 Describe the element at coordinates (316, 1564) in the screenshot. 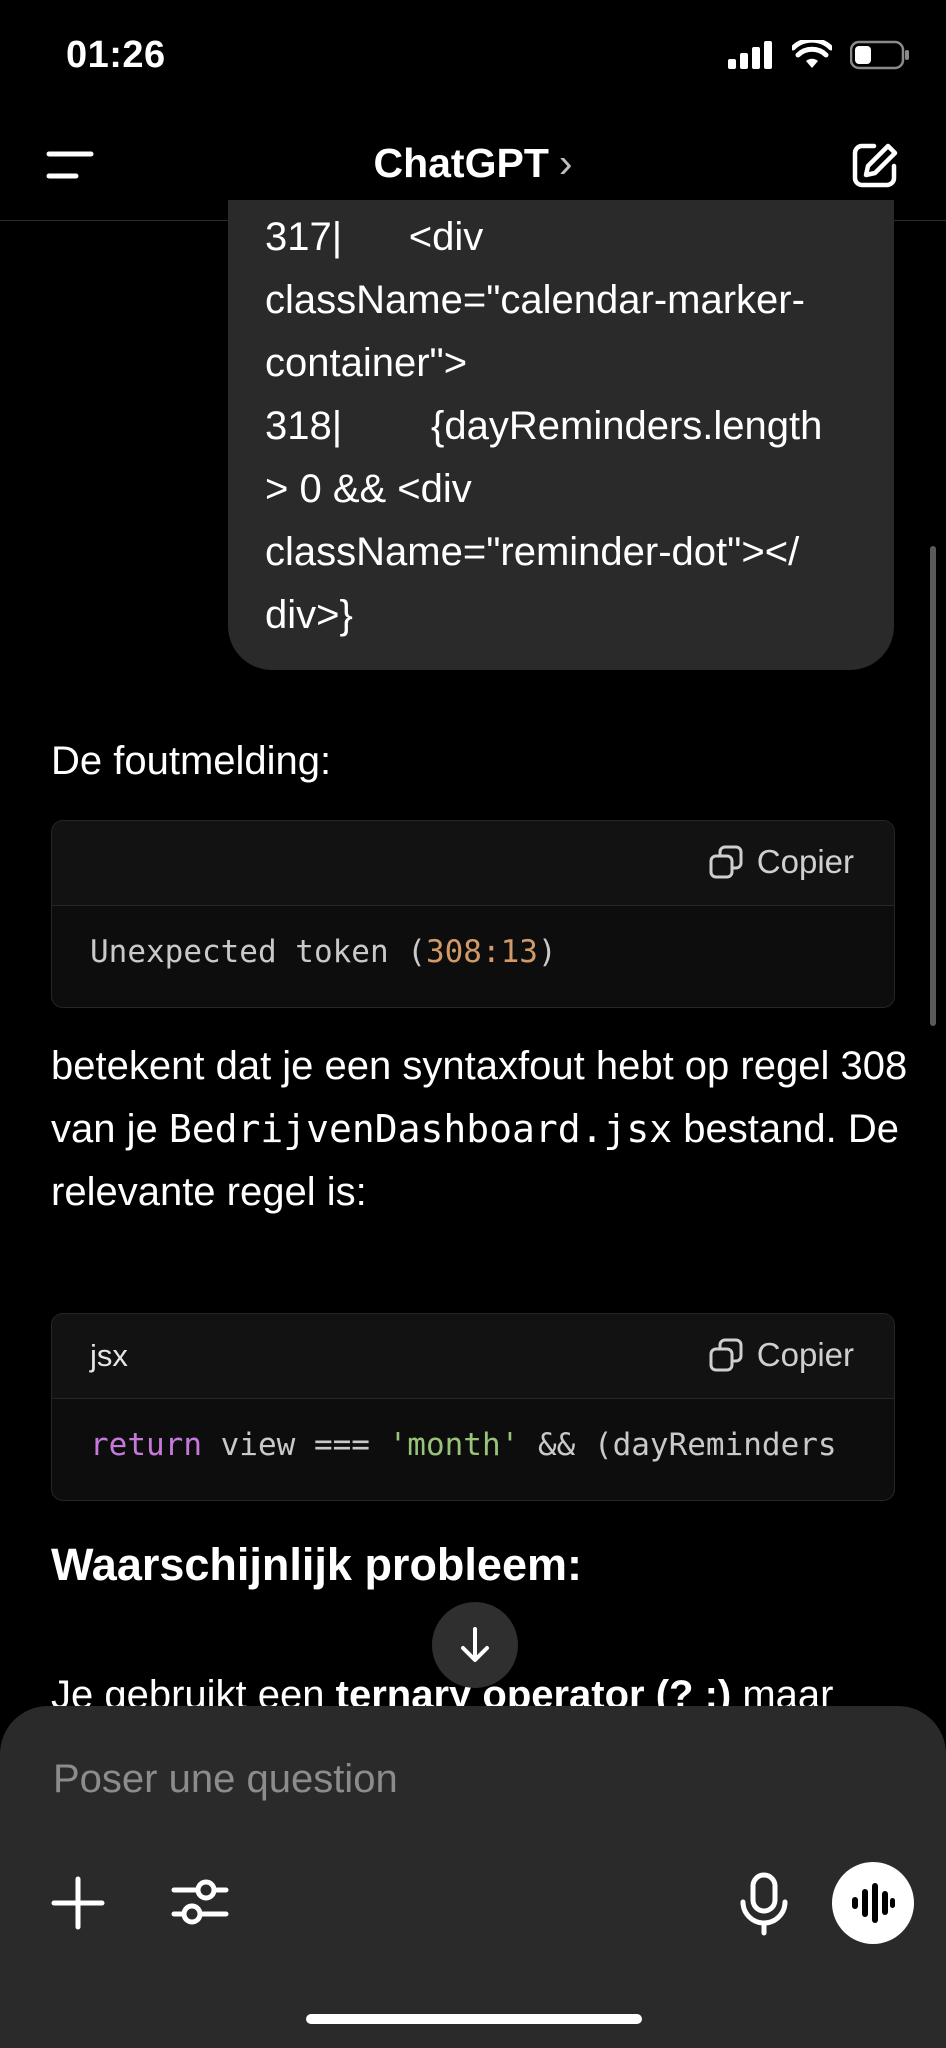

I see `section-heading: Waarschijnlijk probleem:` at that location.